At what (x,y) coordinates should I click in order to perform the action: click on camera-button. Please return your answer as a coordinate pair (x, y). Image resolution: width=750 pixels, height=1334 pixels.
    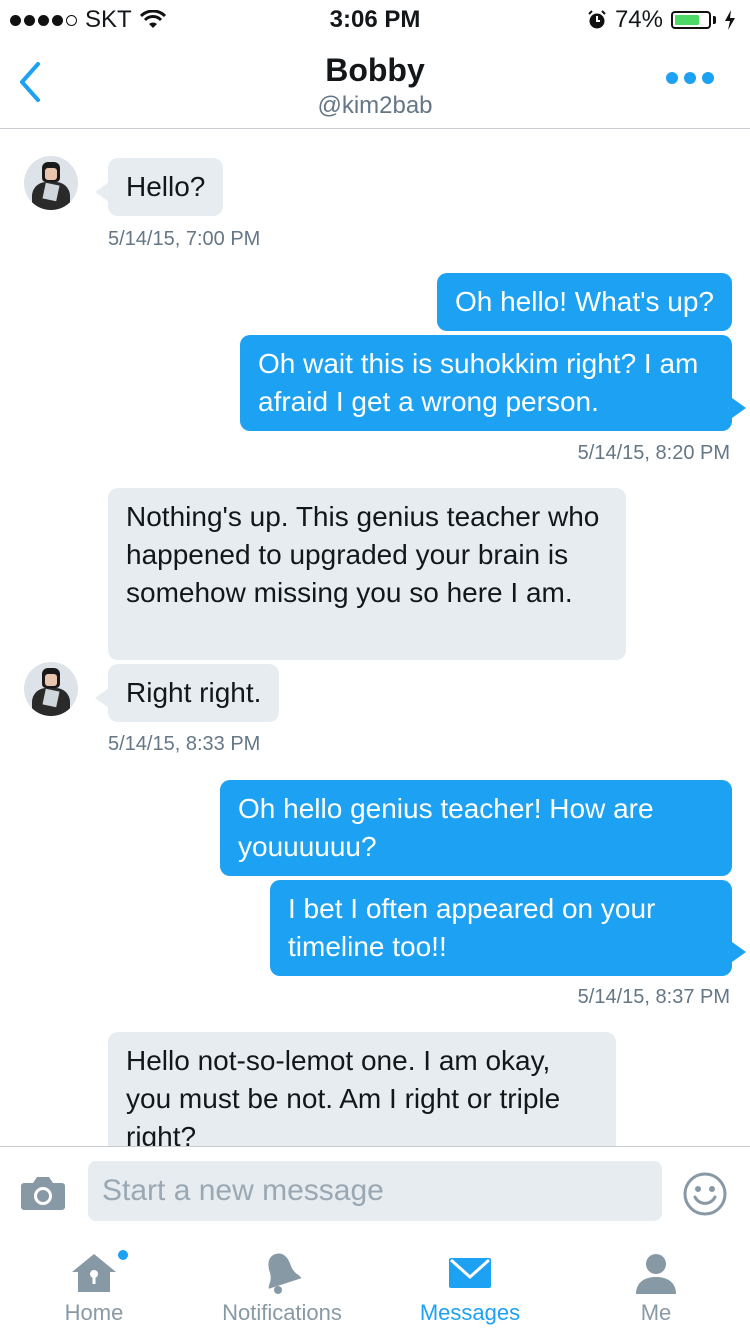
    Looking at the image, I should click on (43, 1193).